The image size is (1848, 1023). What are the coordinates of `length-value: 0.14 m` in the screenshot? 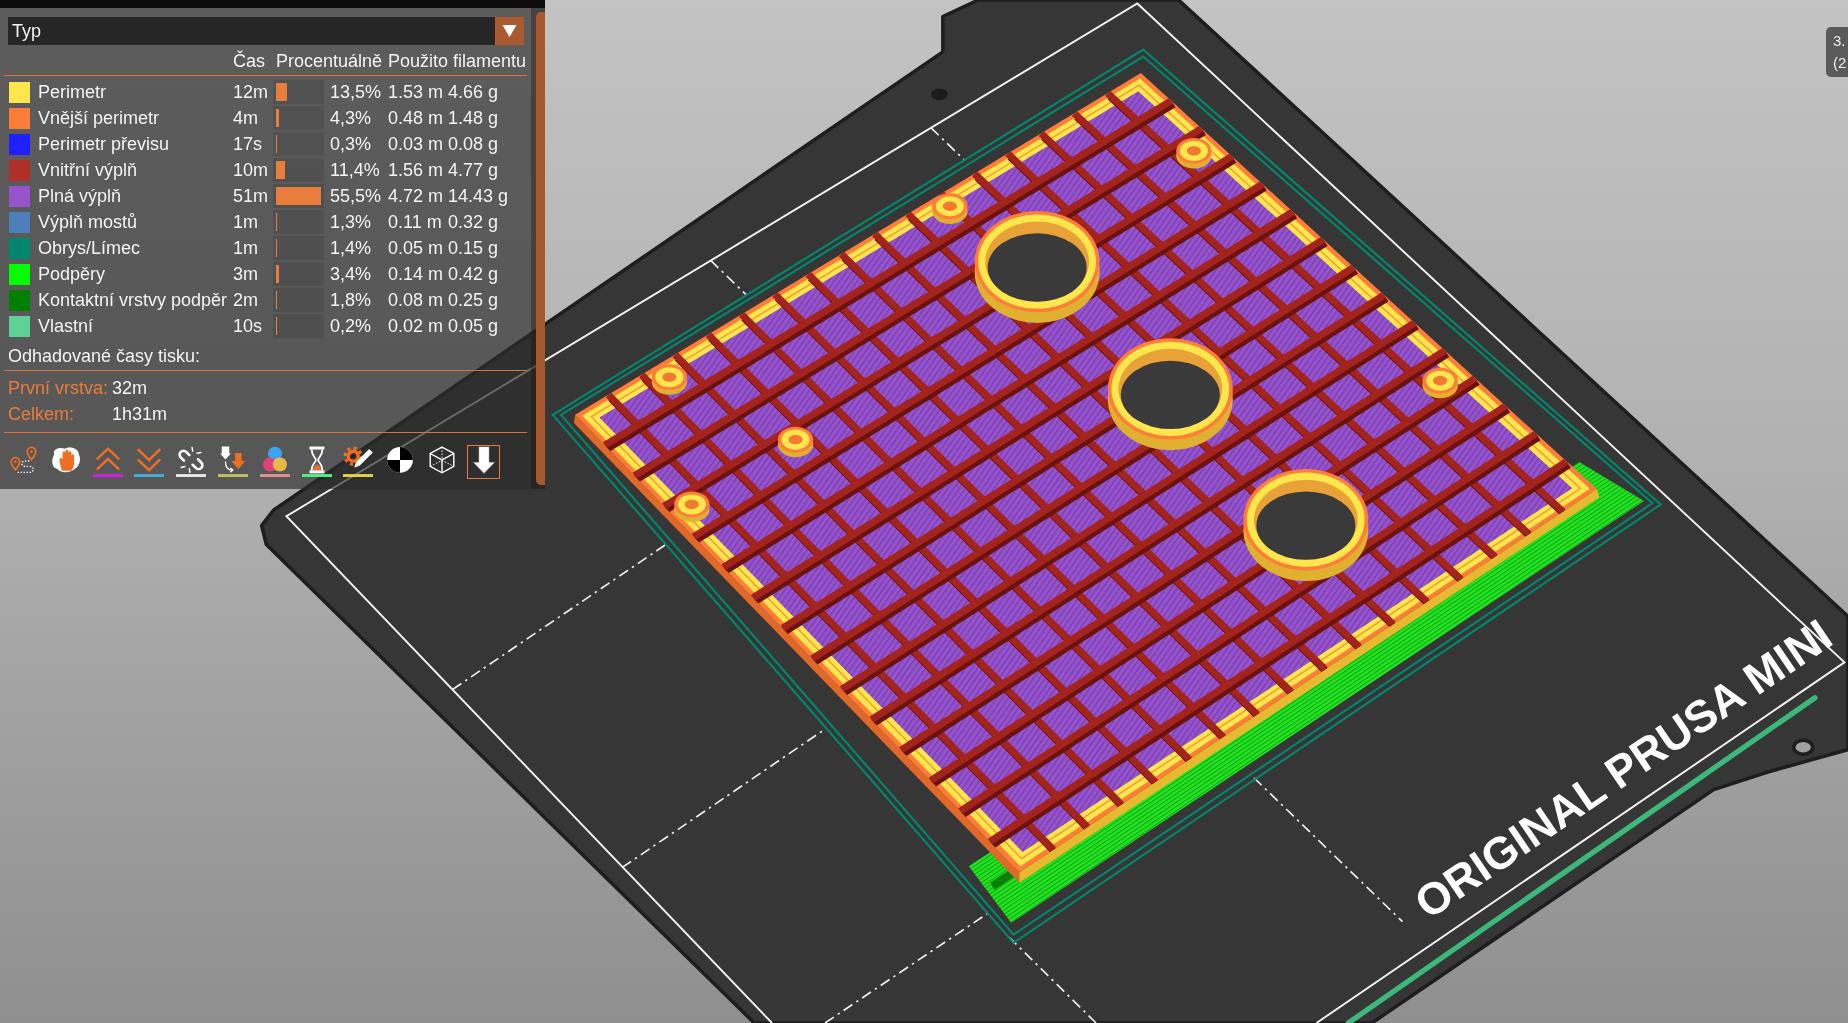 It's located at (416, 274).